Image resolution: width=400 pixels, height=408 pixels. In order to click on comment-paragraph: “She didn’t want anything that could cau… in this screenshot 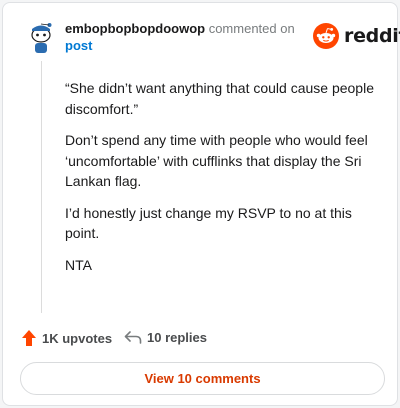, I will do `click(219, 98)`.